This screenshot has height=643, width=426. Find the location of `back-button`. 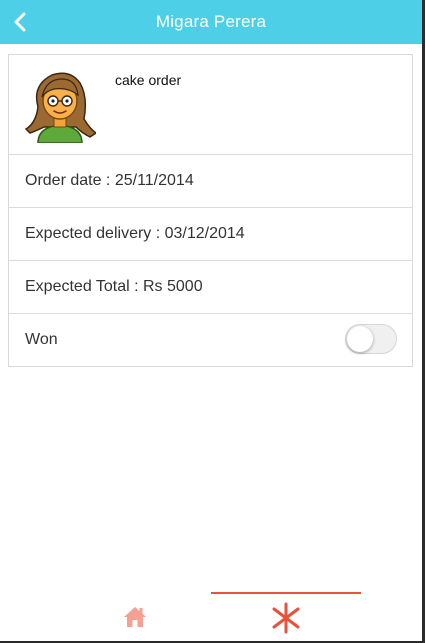

back-button is located at coordinates (20, 22).